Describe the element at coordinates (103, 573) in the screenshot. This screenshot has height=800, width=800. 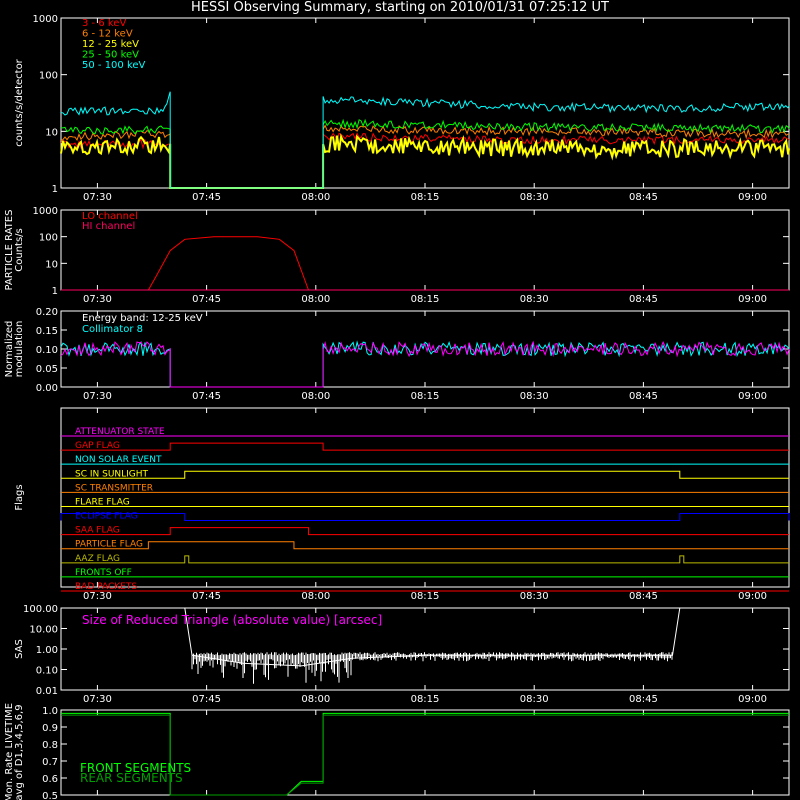
I see `flag-label: FRONTS OFF` at that location.